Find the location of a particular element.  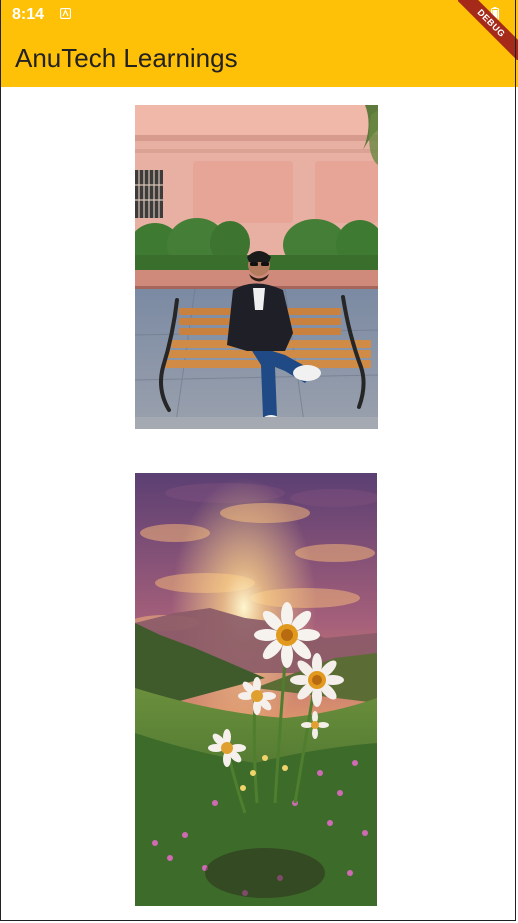

status-time: 8:14 is located at coordinates (28, 14).